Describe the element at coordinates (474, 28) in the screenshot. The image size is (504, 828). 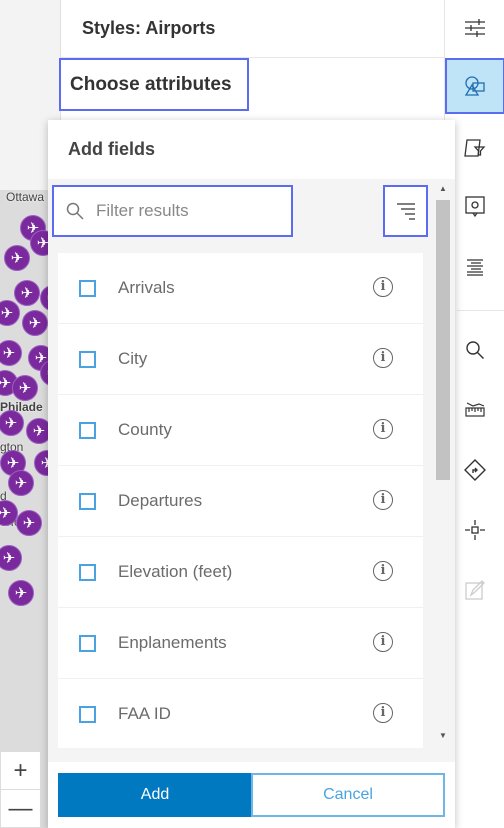
I see `properties-icon` at that location.